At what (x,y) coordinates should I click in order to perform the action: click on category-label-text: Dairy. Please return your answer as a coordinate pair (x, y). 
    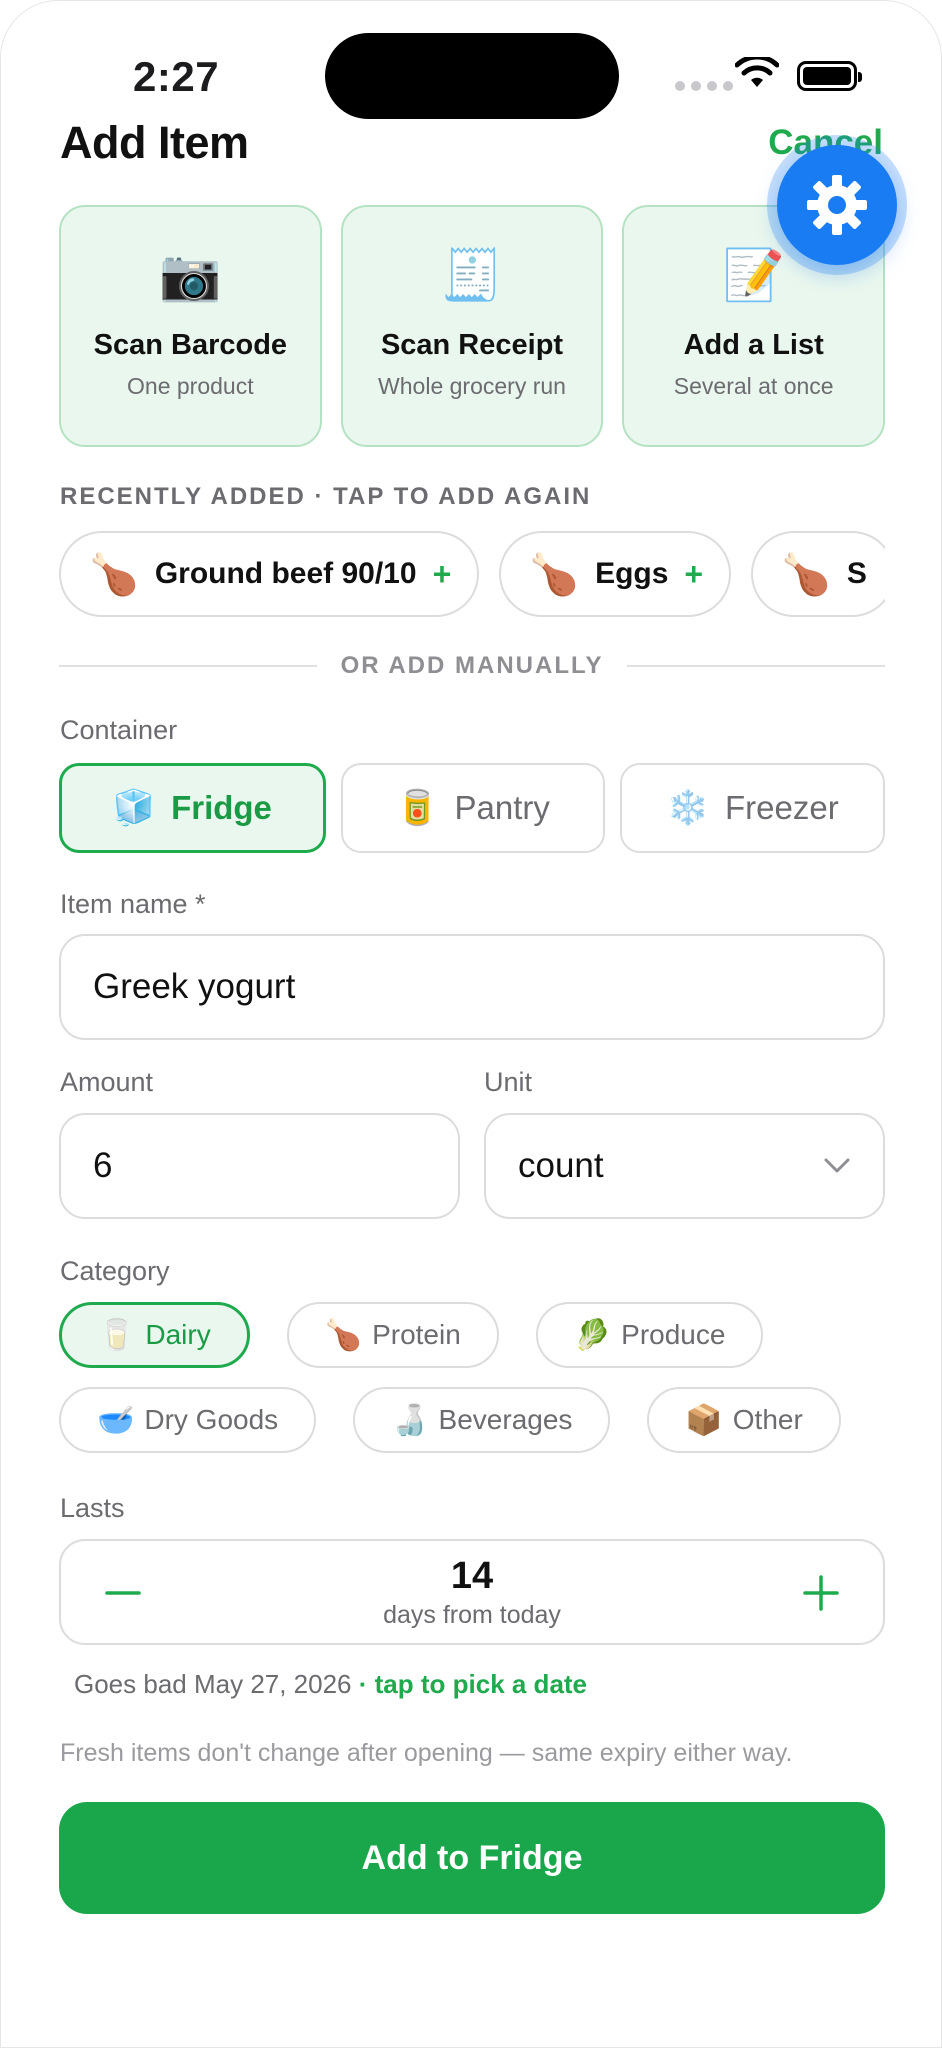
    Looking at the image, I should click on (178, 1334).